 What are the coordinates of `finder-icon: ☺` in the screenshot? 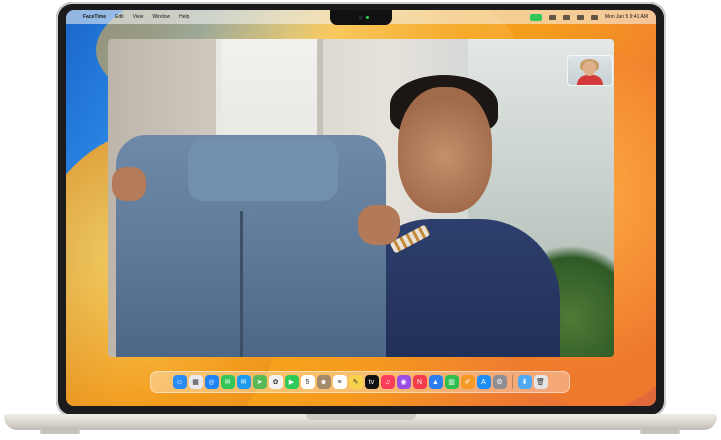 It's located at (179, 382).